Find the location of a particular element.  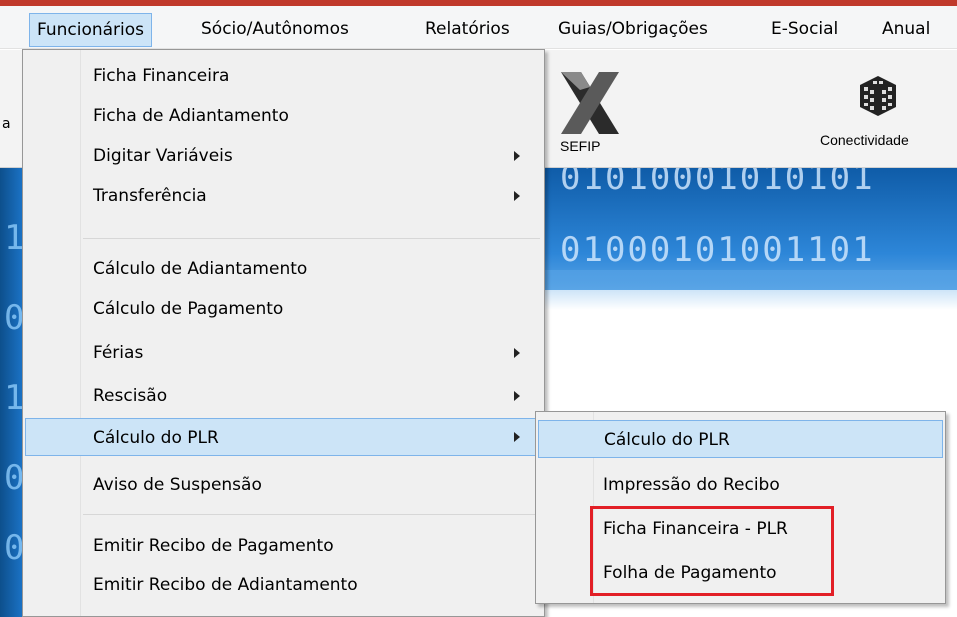

menu-item-aviso-suspensao: Aviso de Suspensão is located at coordinates (283, 485).